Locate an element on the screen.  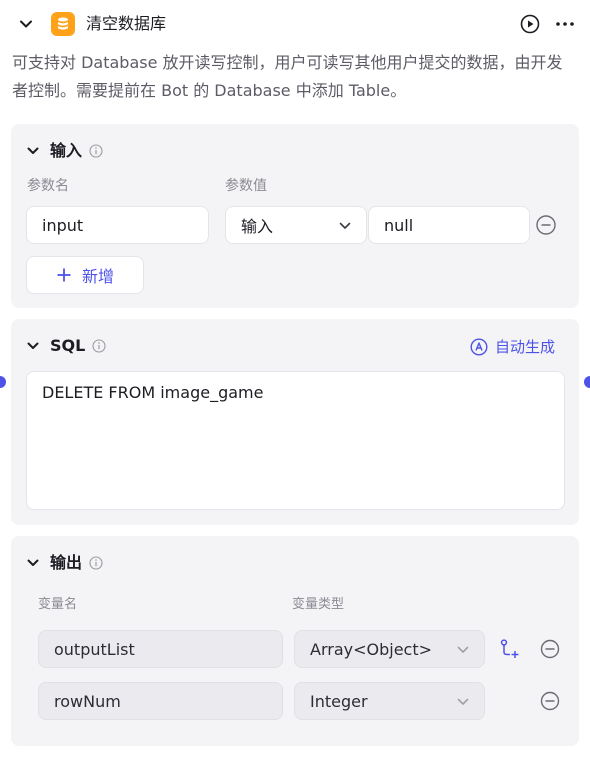
param-value-input: null is located at coordinates (449, 225).